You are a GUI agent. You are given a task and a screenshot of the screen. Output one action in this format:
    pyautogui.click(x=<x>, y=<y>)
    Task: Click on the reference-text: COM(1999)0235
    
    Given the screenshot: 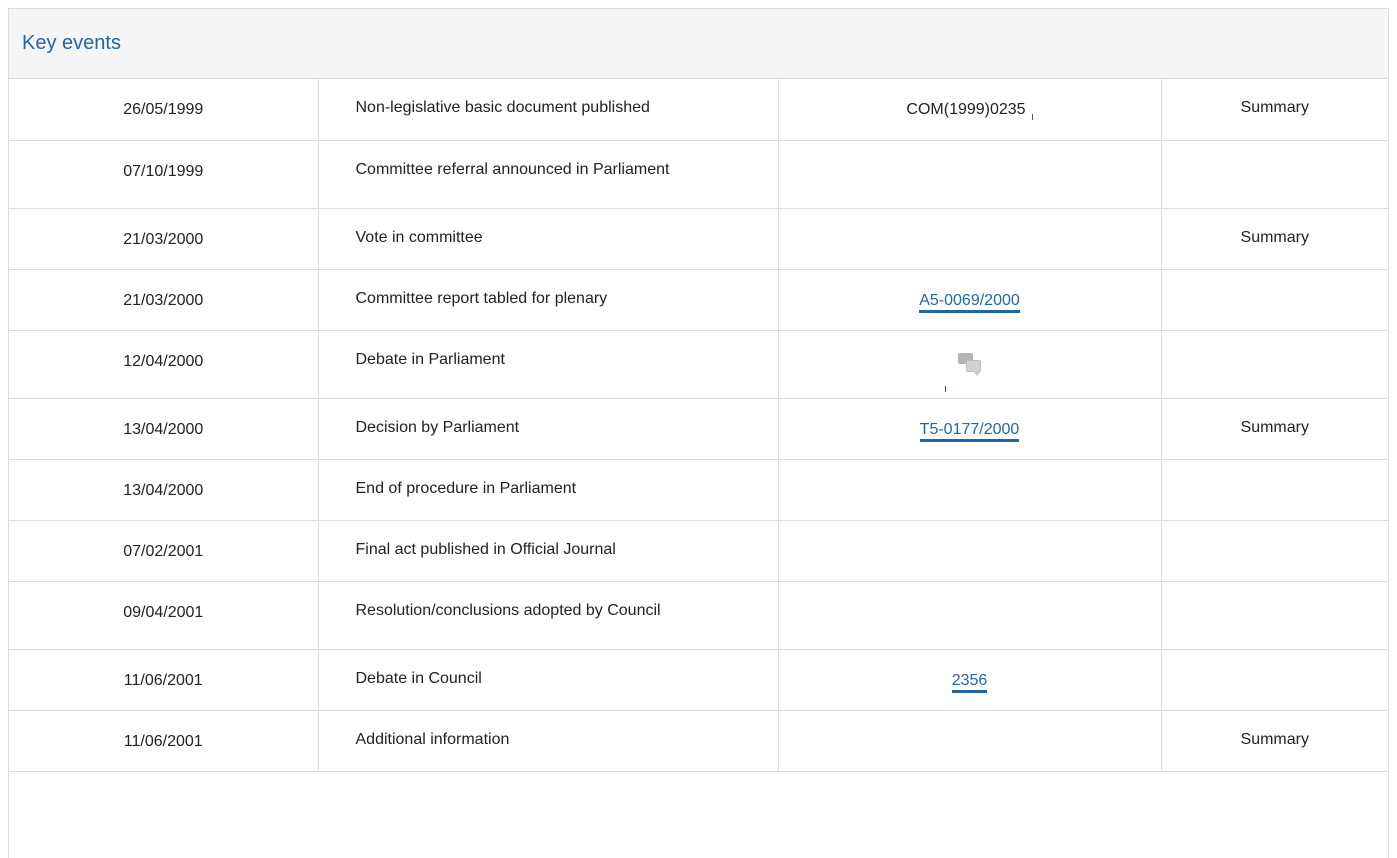 What is the action you would take?
    pyautogui.click(x=966, y=109)
    